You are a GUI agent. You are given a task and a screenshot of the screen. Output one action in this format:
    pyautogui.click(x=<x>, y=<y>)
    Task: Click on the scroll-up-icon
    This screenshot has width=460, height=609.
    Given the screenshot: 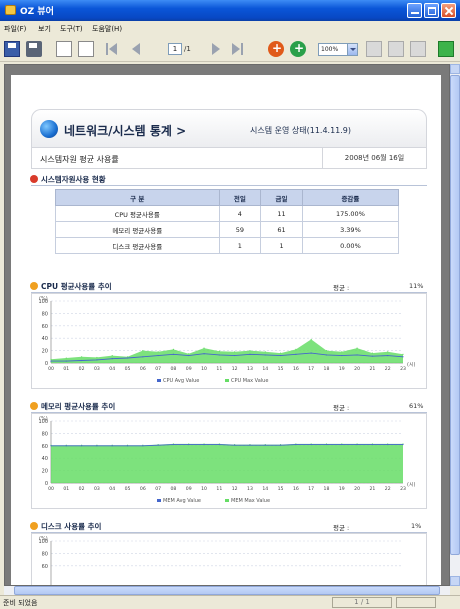 What is the action you would take?
    pyautogui.click(x=455, y=69)
    